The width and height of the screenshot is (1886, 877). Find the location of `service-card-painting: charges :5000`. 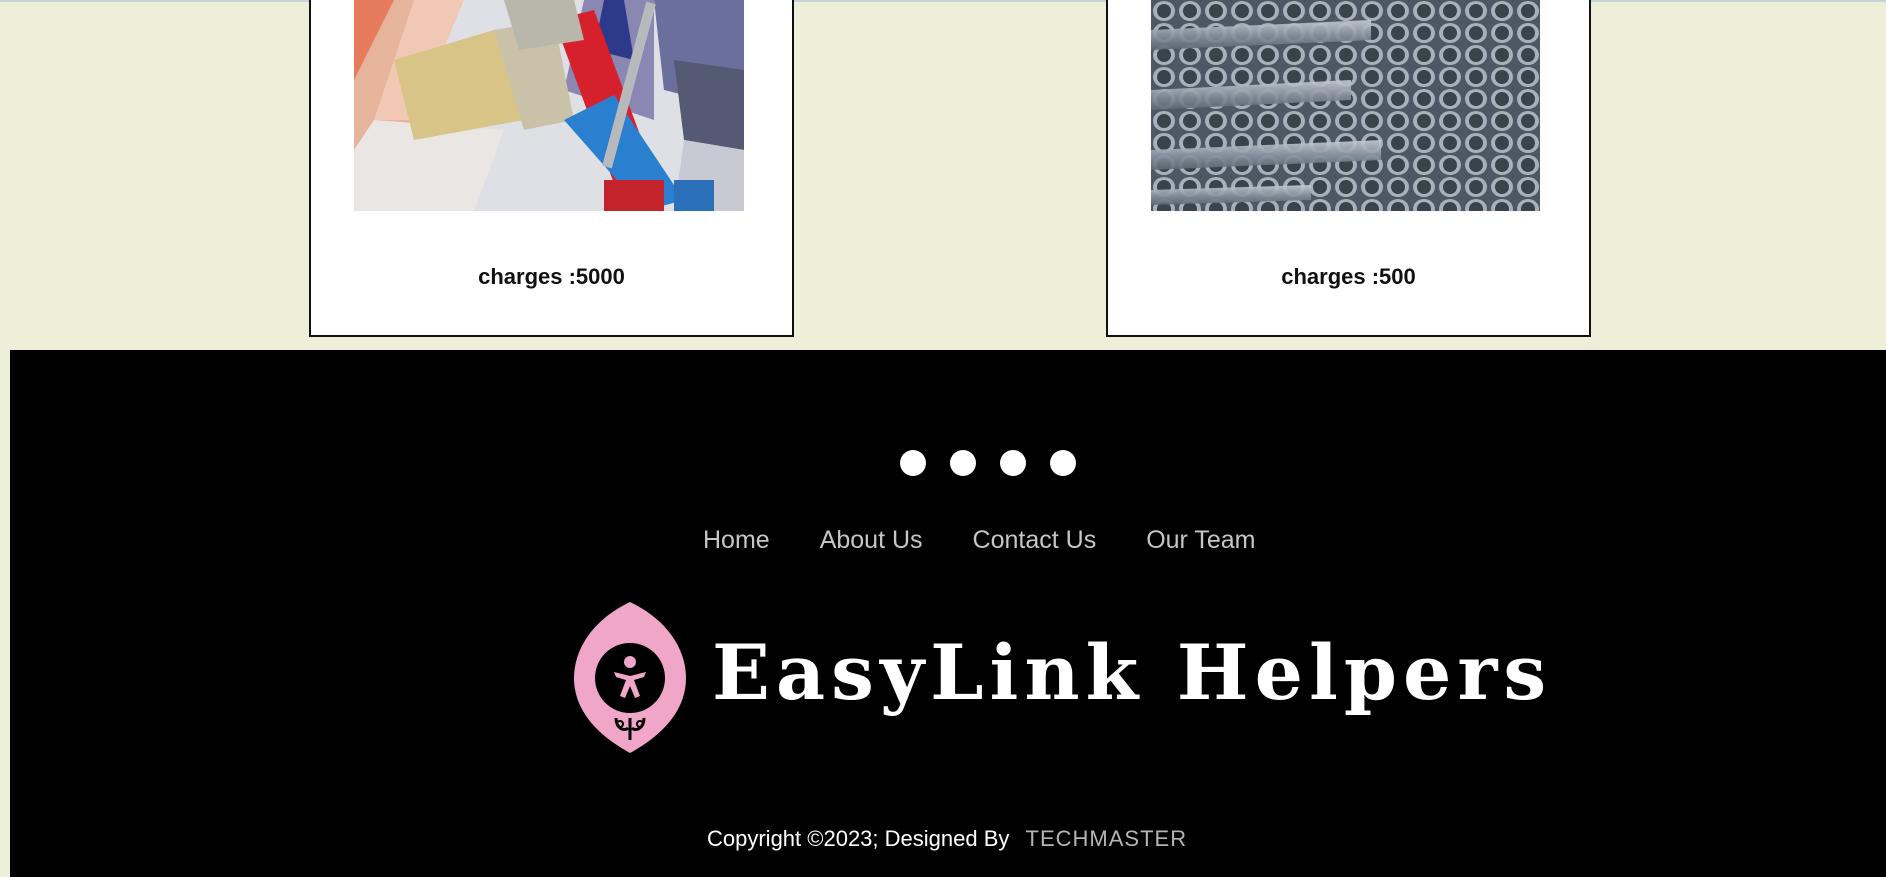

service-card-painting: charges :5000 is located at coordinates (551, 168).